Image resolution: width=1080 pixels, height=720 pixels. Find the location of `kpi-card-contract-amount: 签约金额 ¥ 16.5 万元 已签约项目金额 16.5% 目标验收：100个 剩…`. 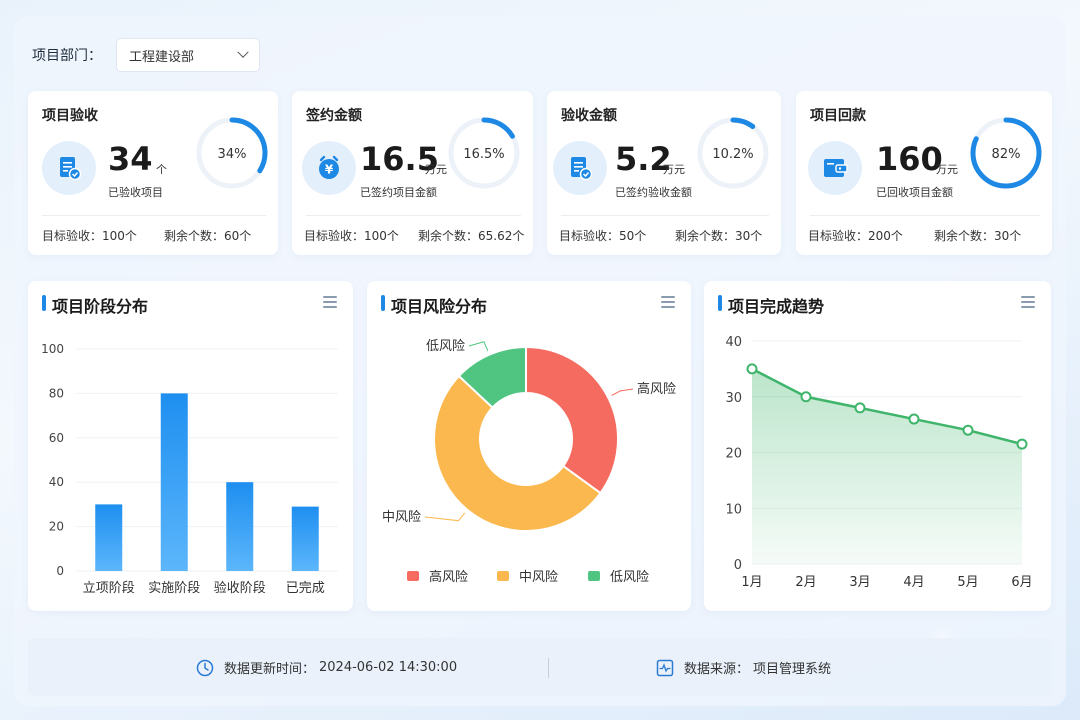

kpi-card-contract-amount: 签约金额 ¥ 16.5 万元 已签约项目金额 16.5% 目标验收：100个 剩… is located at coordinates (412, 173).